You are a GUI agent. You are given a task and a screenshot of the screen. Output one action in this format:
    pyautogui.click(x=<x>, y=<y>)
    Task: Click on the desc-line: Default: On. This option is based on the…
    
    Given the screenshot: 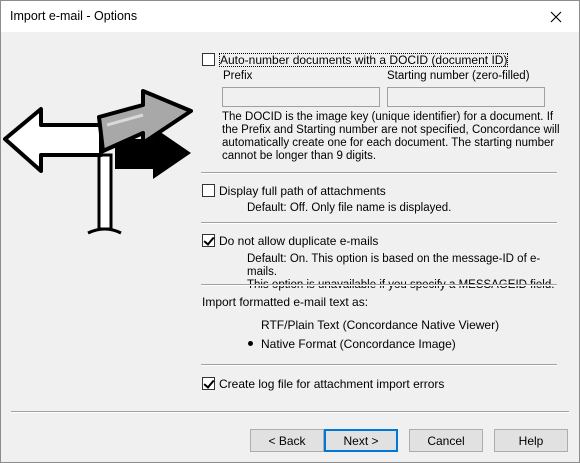 What is the action you would take?
    pyautogui.click(x=394, y=265)
    